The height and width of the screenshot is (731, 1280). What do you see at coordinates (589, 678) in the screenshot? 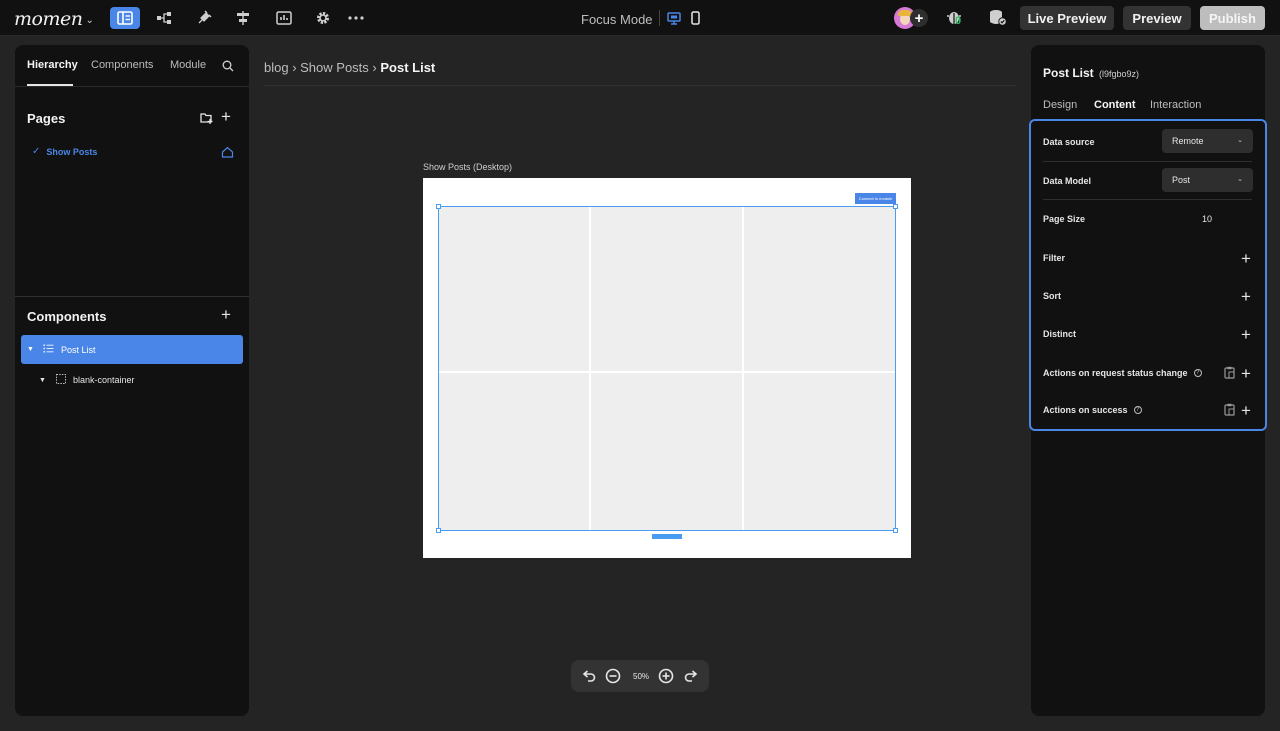
I see `undo-icon` at bounding box center [589, 678].